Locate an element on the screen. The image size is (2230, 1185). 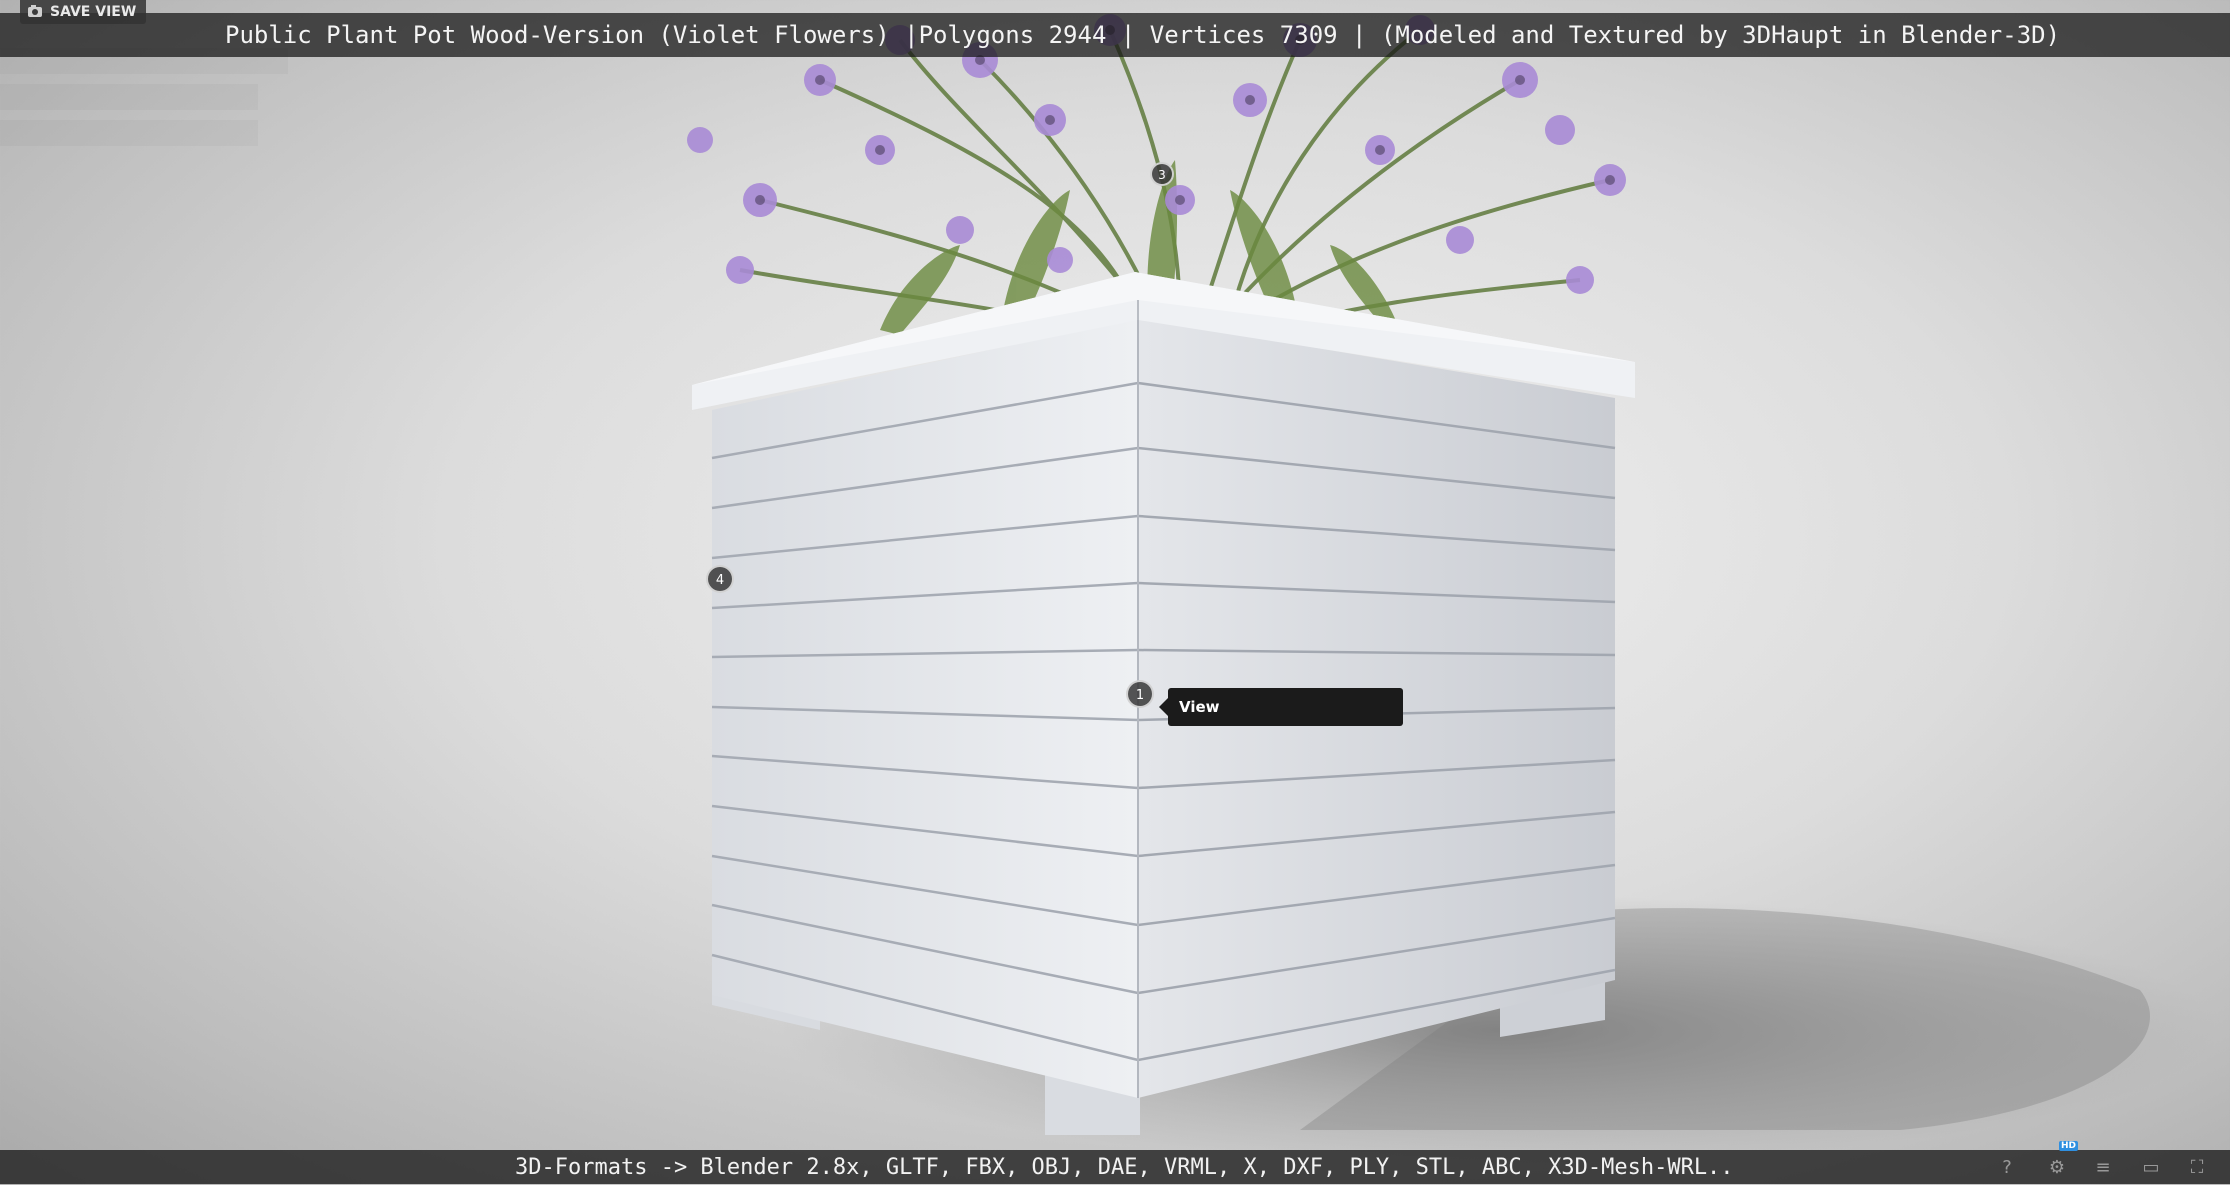
annotation-hotspot-4: 4 is located at coordinates (720, 579).